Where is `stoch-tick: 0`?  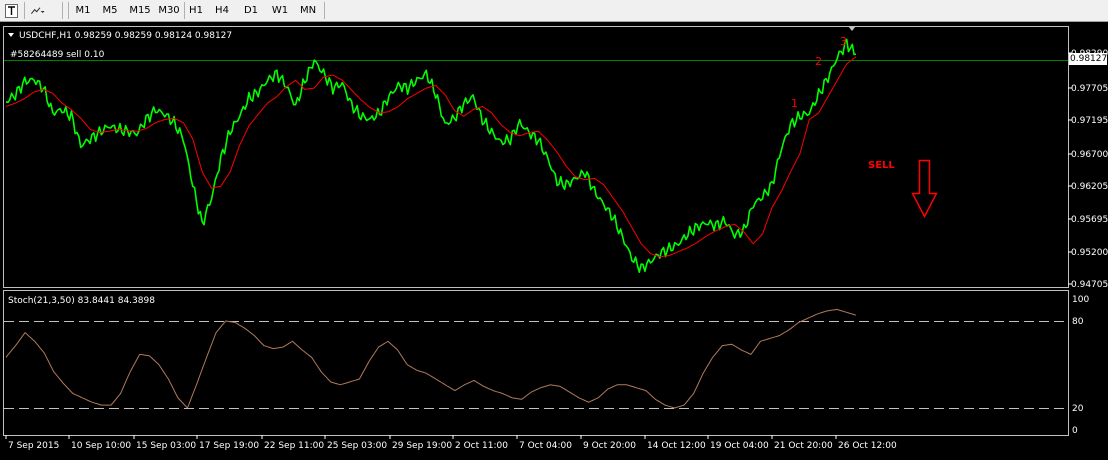
stoch-tick: 0 is located at coordinates (1075, 431).